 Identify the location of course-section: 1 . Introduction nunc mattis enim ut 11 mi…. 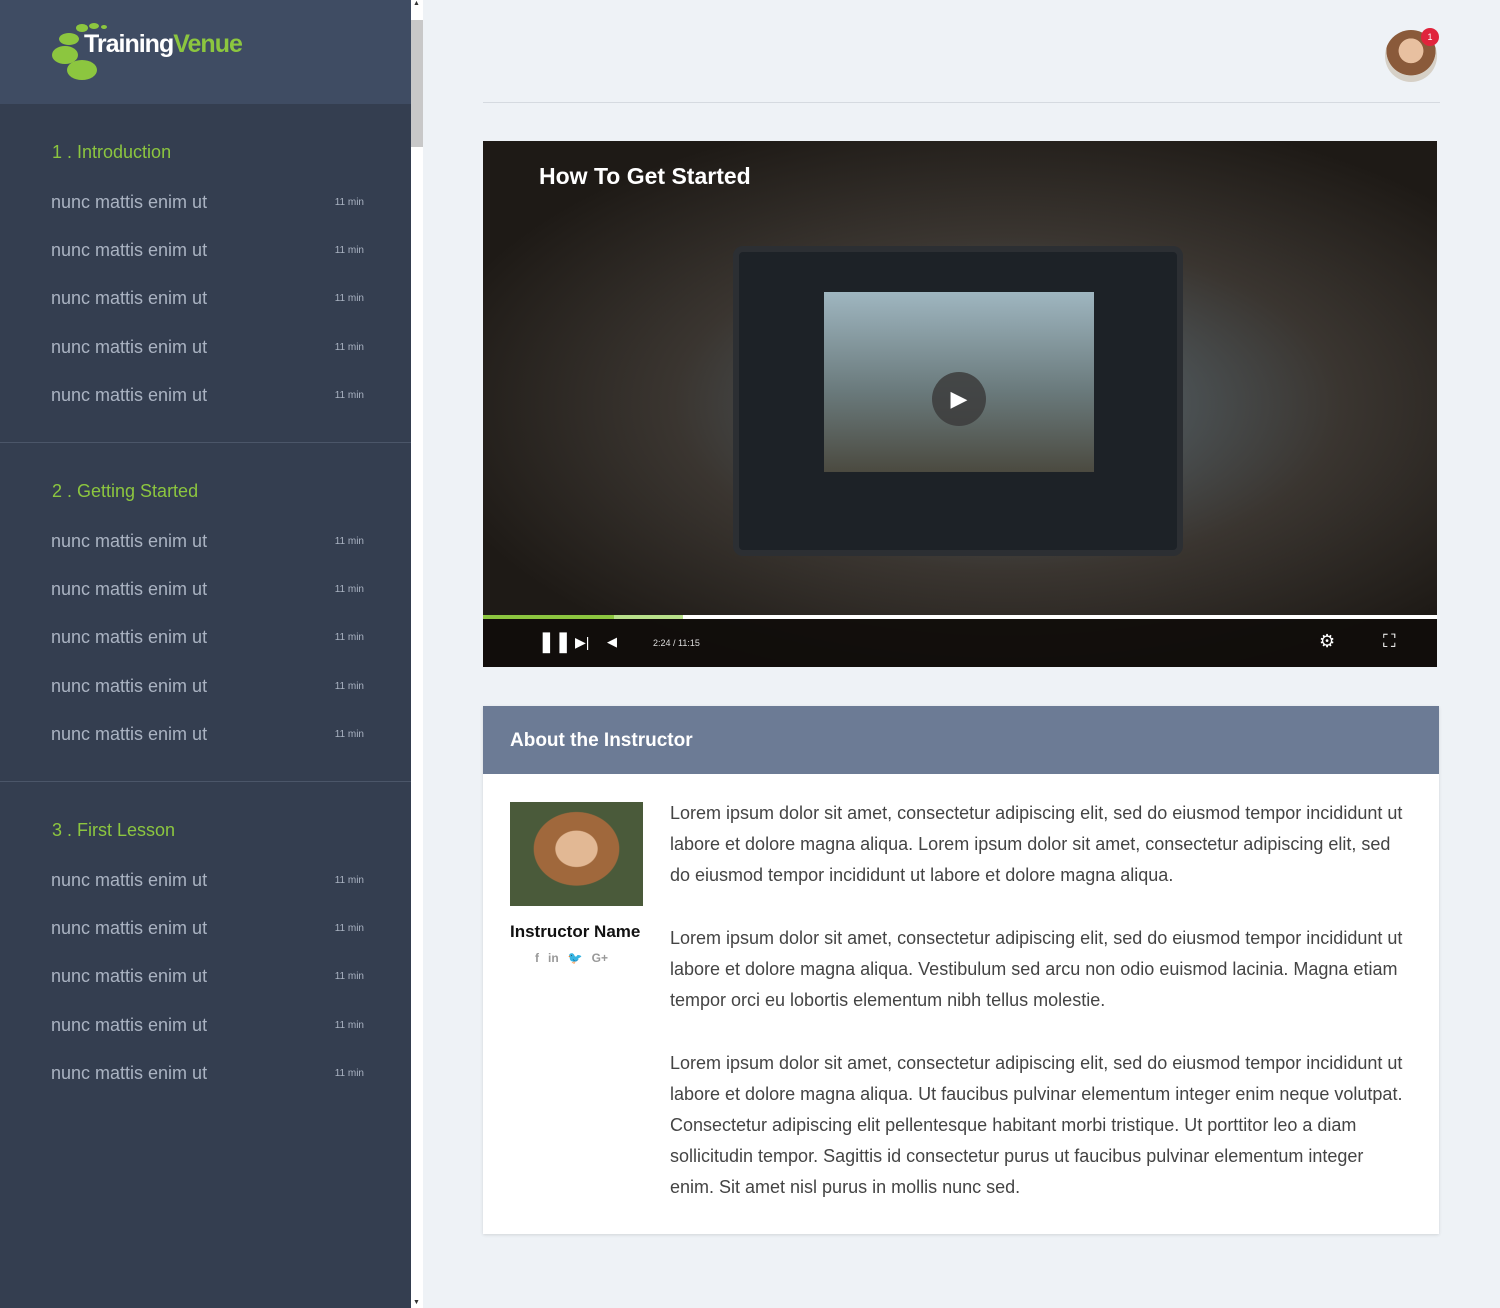
(205, 273).